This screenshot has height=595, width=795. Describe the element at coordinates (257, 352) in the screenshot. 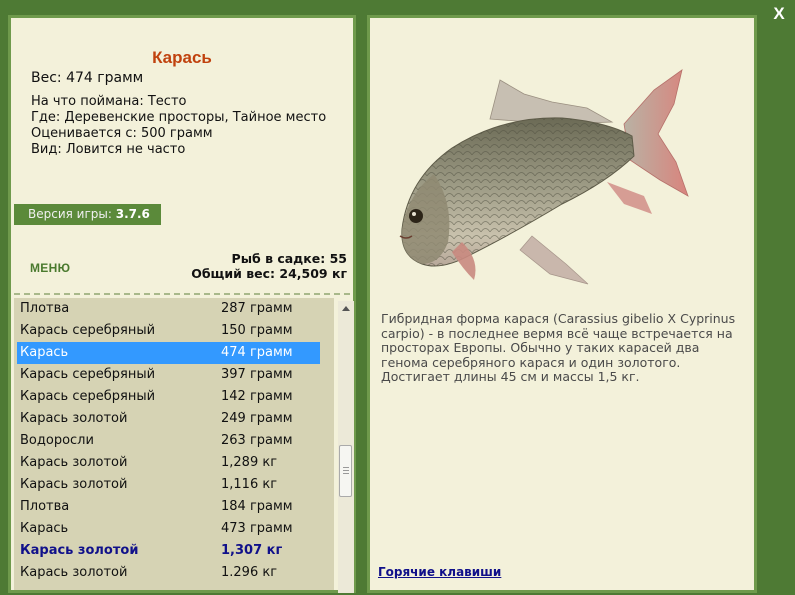

I see `catch-item-weight: 474 грамм` at that location.